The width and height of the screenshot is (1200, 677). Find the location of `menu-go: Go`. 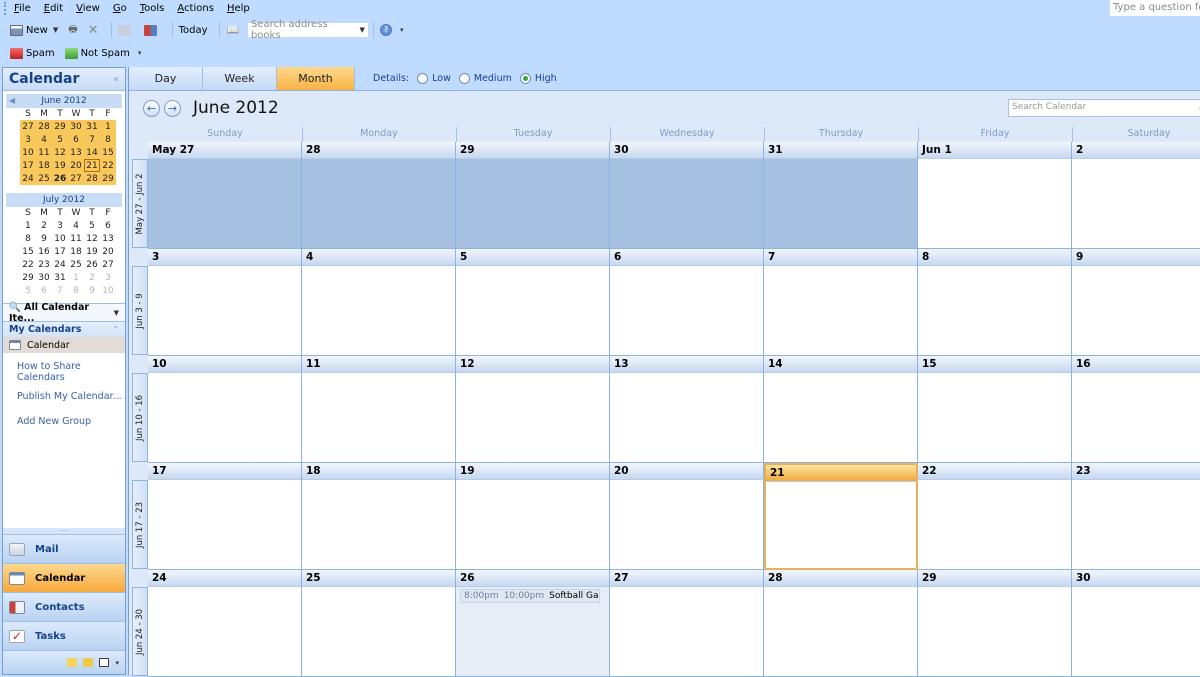

menu-go: Go is located at coordinates (120, 8).